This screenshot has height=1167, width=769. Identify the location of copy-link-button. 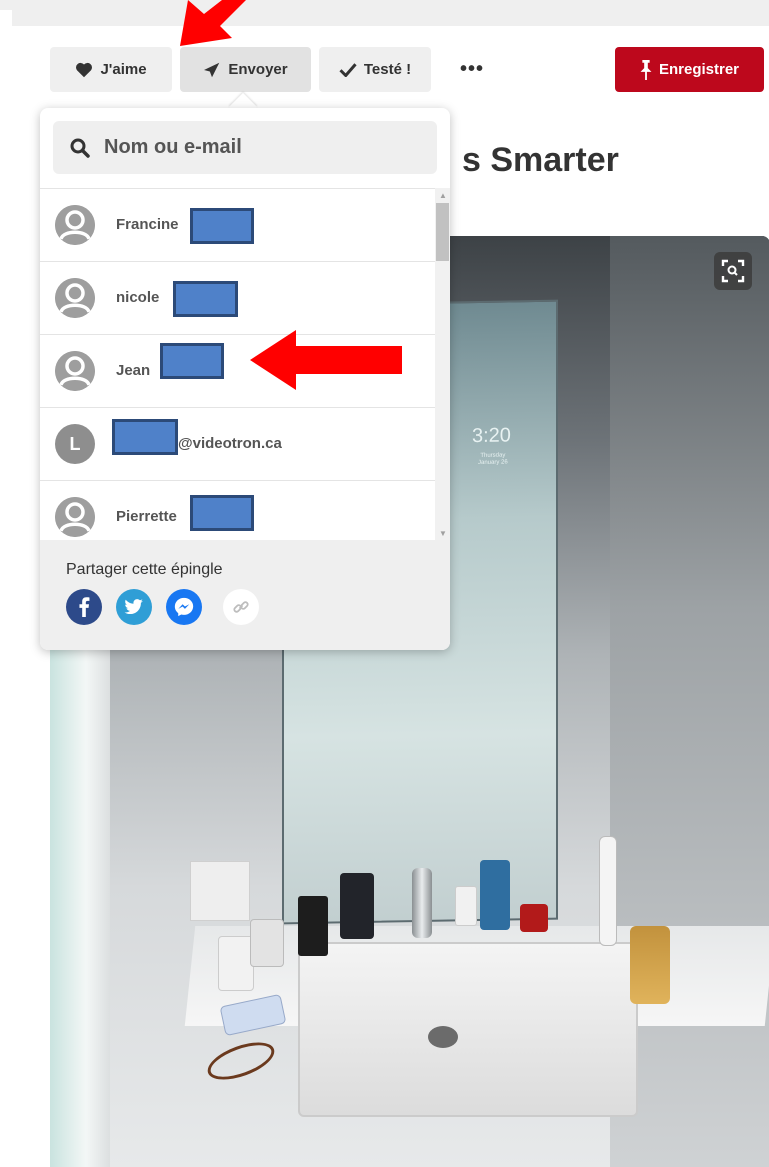
(241, 607).